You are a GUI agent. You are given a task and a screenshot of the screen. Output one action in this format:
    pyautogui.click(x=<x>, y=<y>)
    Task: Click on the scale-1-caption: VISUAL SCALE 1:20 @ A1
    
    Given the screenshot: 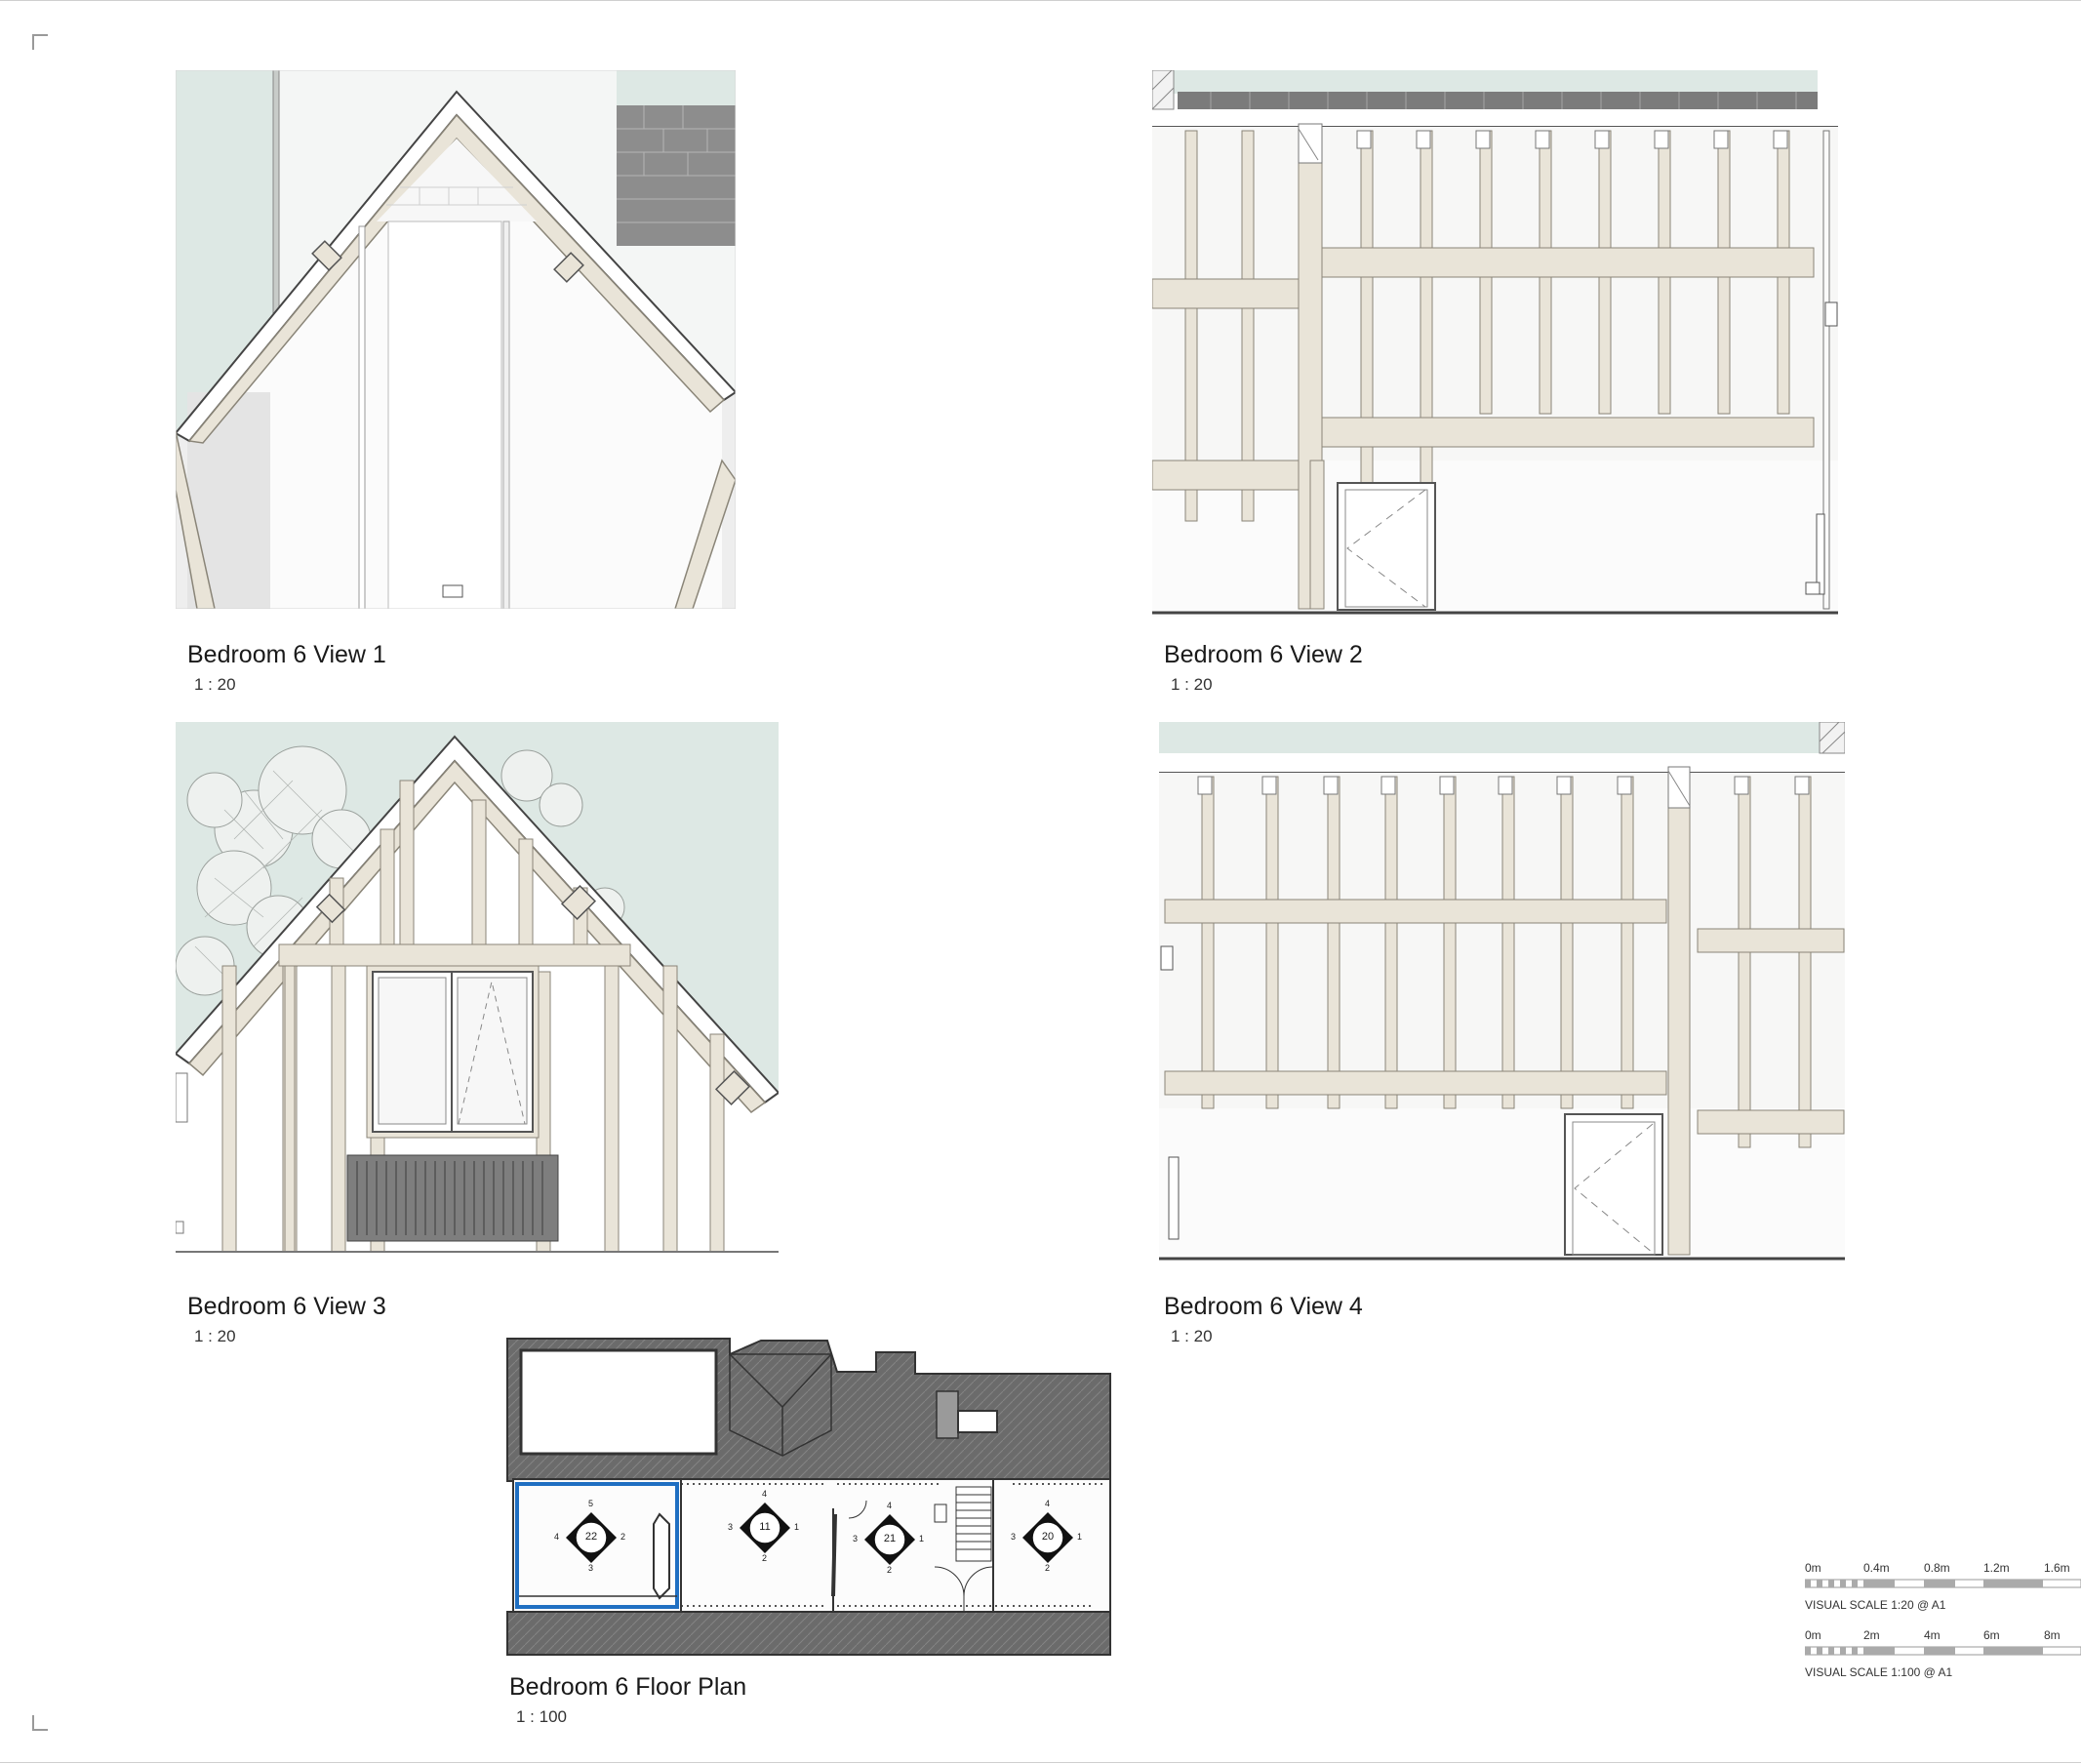 What is the action you would take?
    pyautogui.click(x=1875, y=1605)
    